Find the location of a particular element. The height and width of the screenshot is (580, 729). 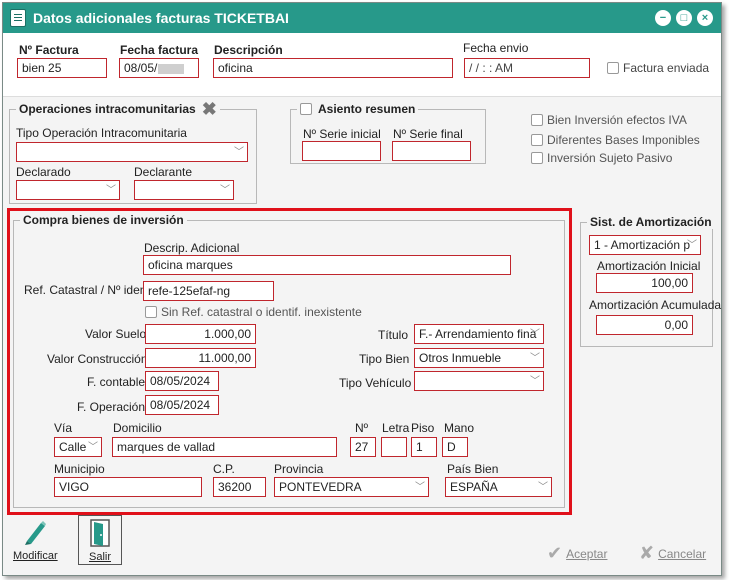

modificar-button: Modificar is located at coordinates (35, 540).